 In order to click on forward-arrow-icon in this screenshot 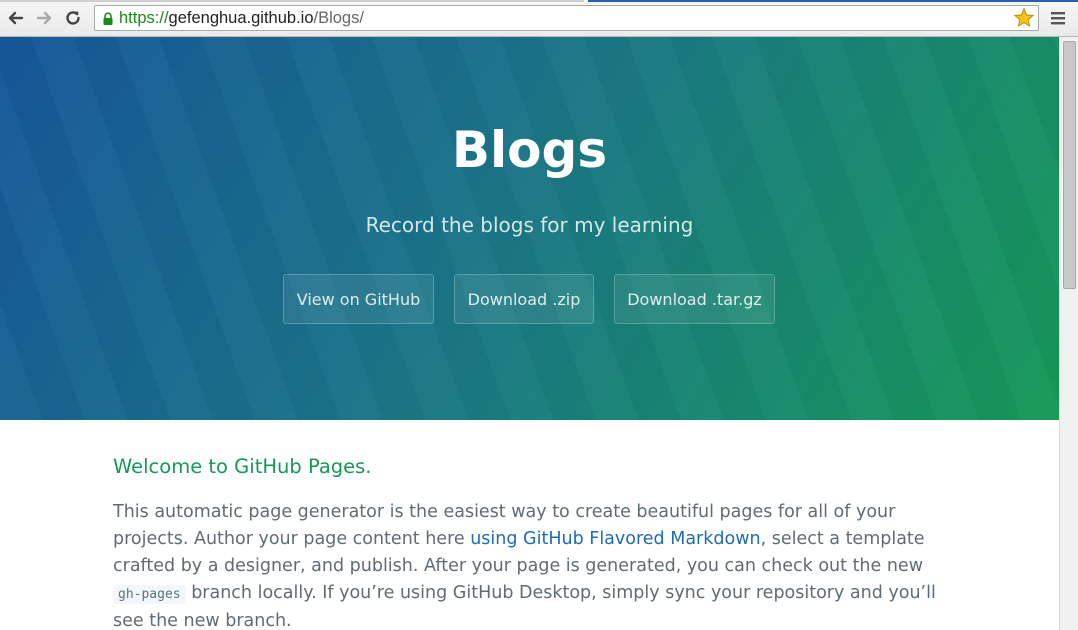, I will do `click(44, 18)`.